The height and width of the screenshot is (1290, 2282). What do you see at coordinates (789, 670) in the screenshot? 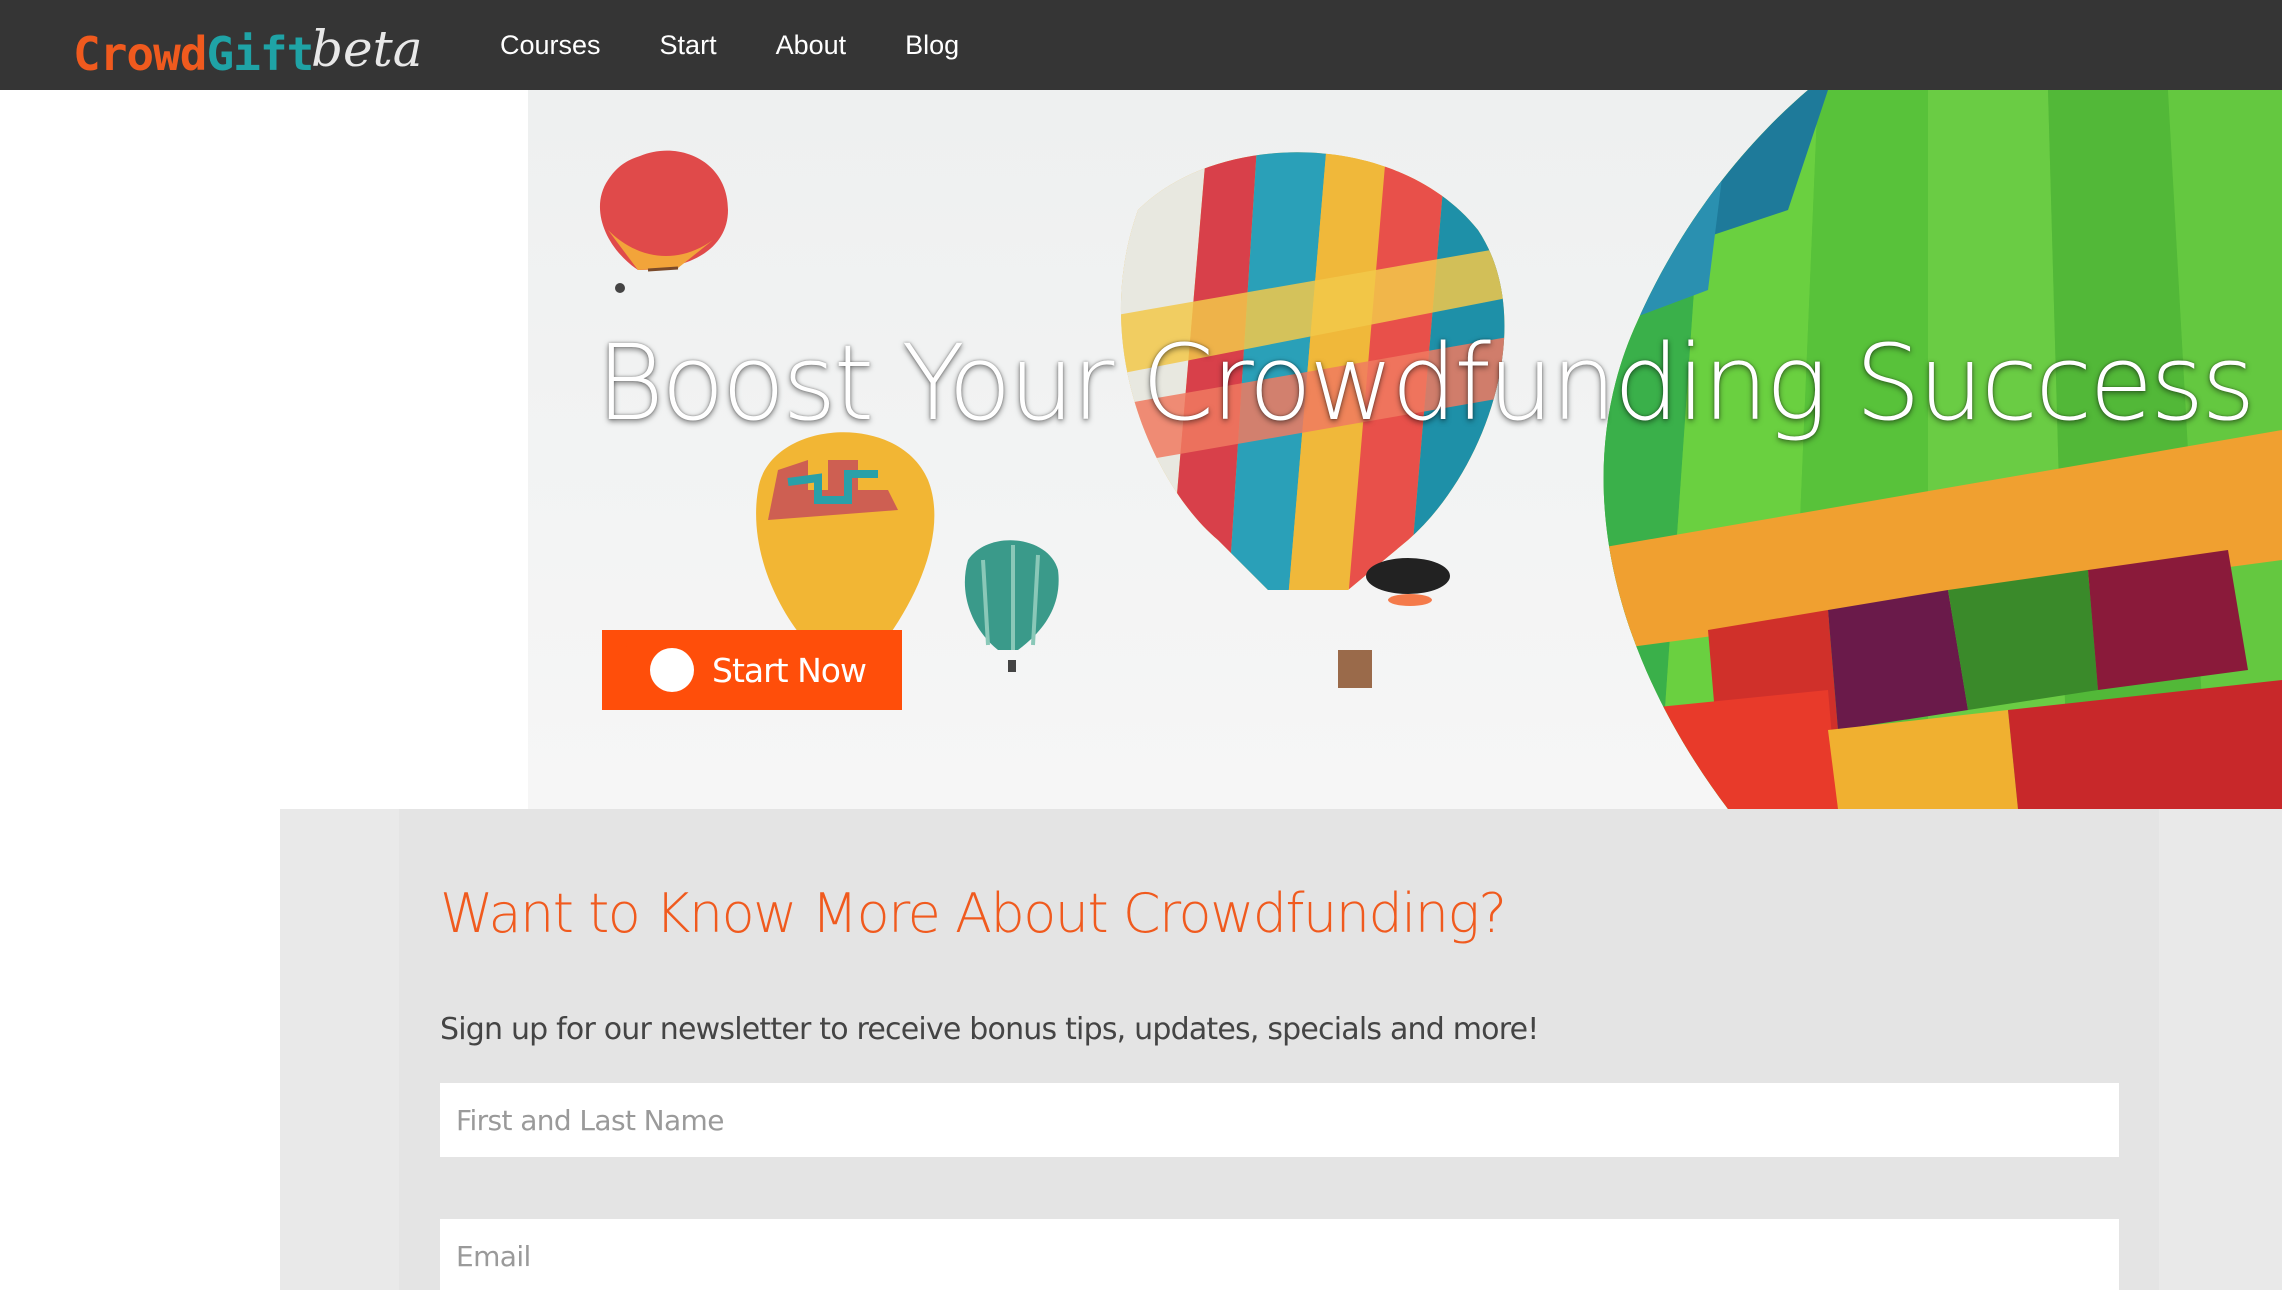
I see `start-now-label: Start Now` at bounding box center [789, 670].